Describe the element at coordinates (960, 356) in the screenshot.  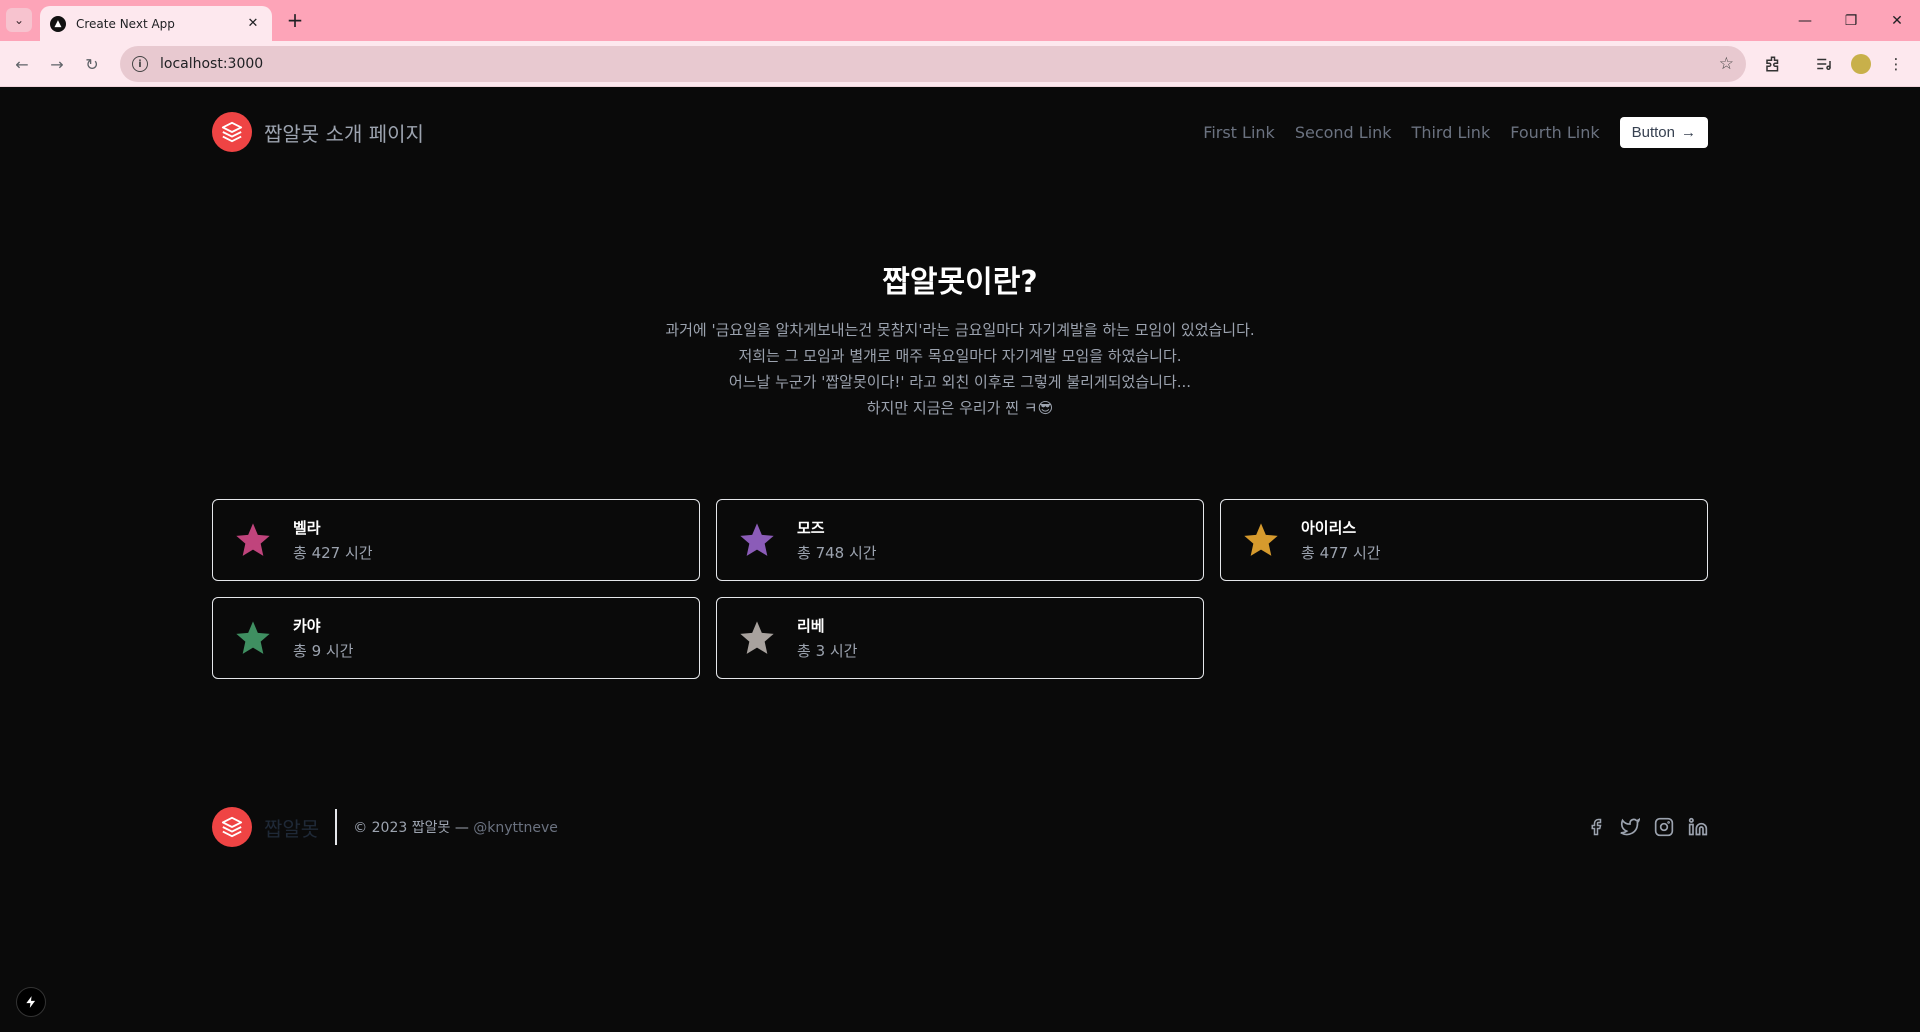
I see `hero-line-2: 저희는 그 모임과 별개로 매주 목요일마다 자기계발 모임을 하였습니다.` at that location.